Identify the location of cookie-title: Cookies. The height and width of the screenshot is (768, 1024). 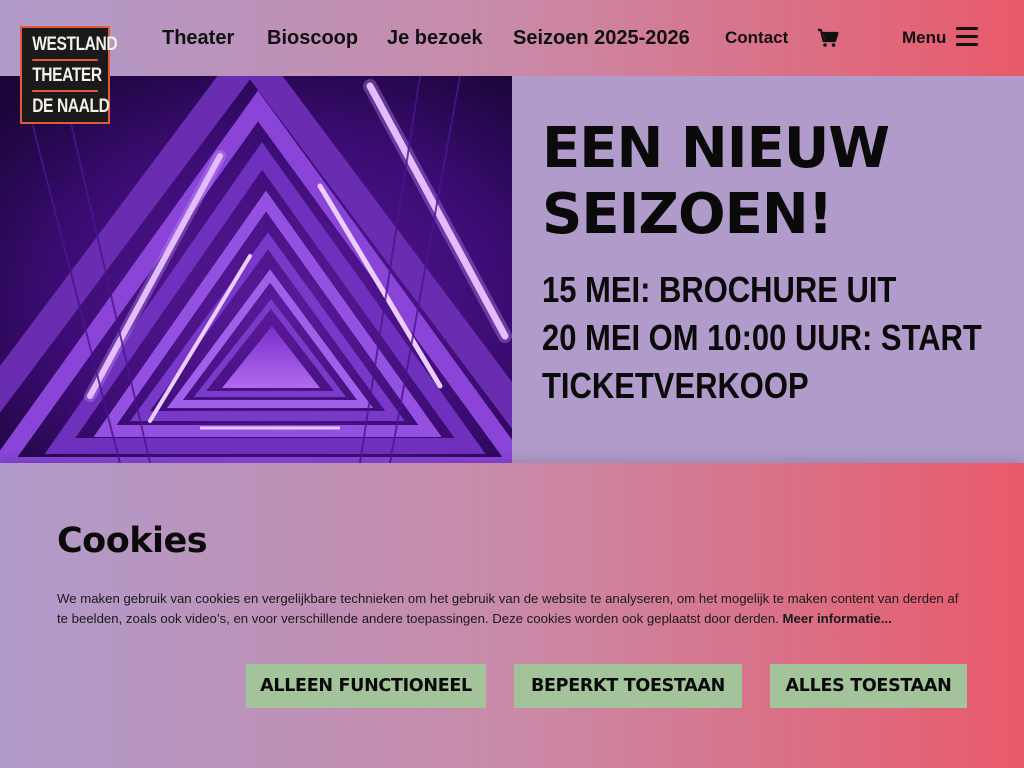
(132, 541).